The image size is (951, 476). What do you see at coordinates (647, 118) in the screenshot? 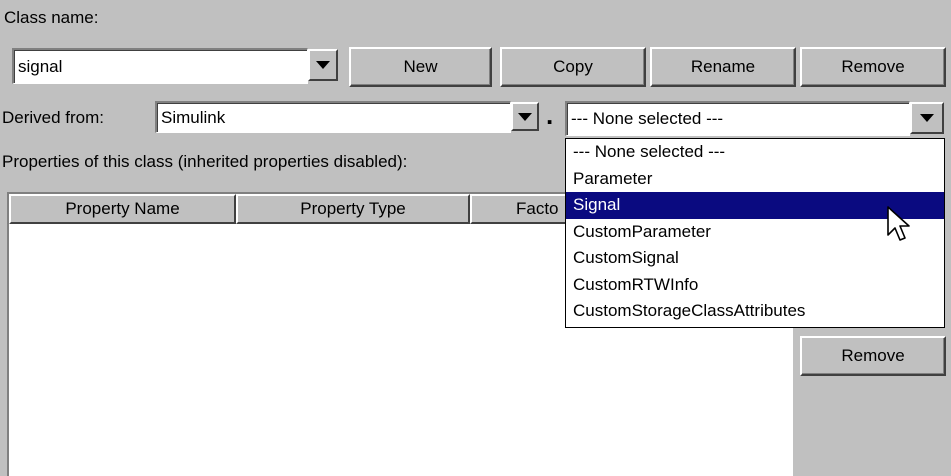
I see `derived-class-value: --- None selected ---` at bounding box center [647, 118].